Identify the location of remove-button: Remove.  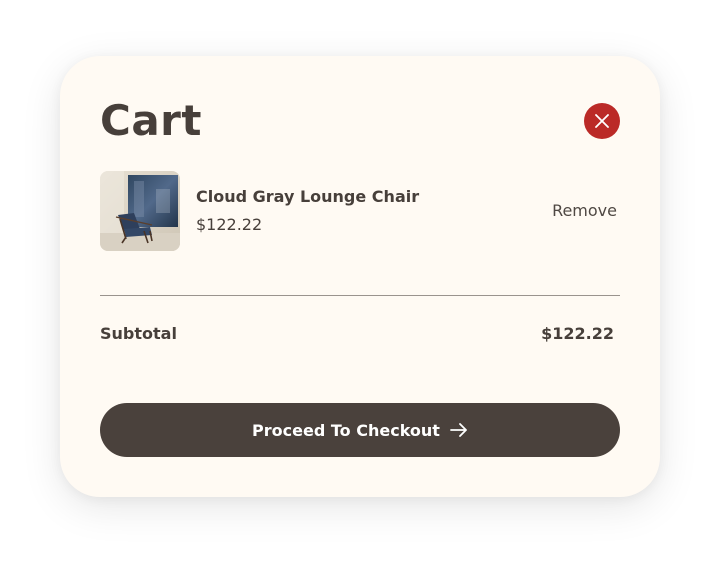
(584, 210).